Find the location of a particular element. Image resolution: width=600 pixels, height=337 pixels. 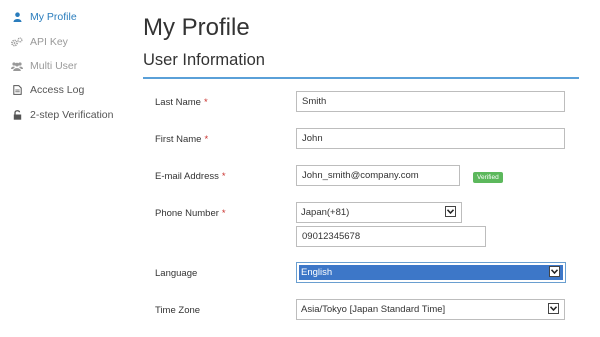

last-name-label: Last Name * is located at coordinates (181, 102).